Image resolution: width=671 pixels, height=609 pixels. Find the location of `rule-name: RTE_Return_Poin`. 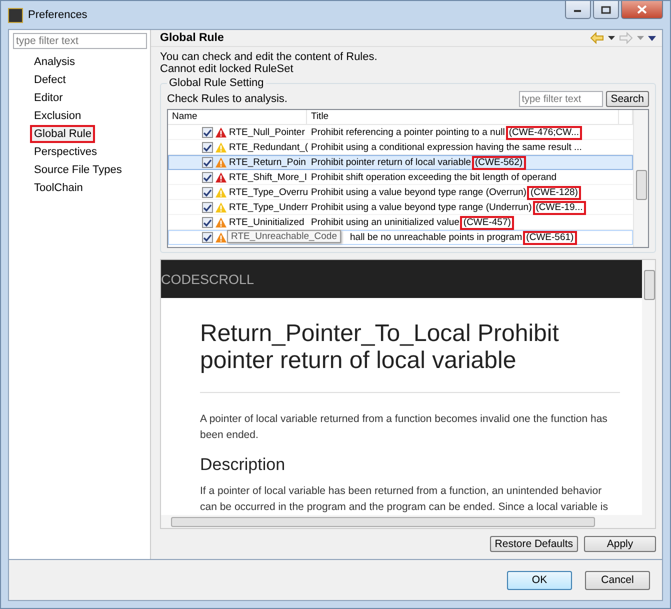

rule-name: RTE_Return_Poin is located at coordinates (267, 162).